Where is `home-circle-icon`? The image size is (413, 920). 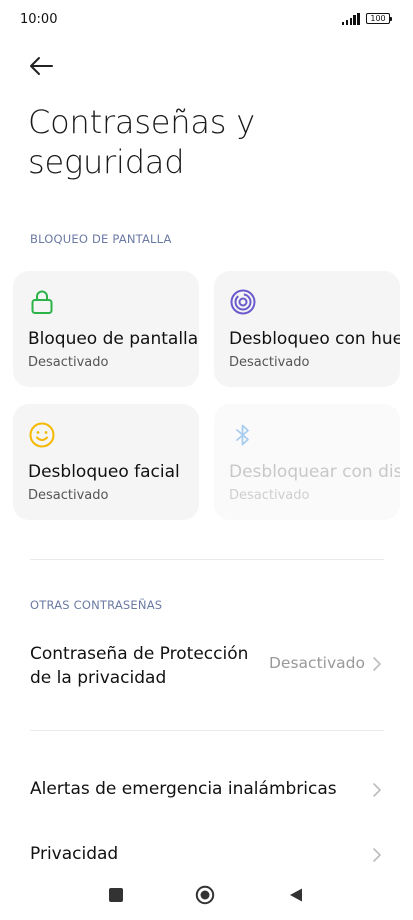
home-circle-icon is located at coordinates (205, 895).